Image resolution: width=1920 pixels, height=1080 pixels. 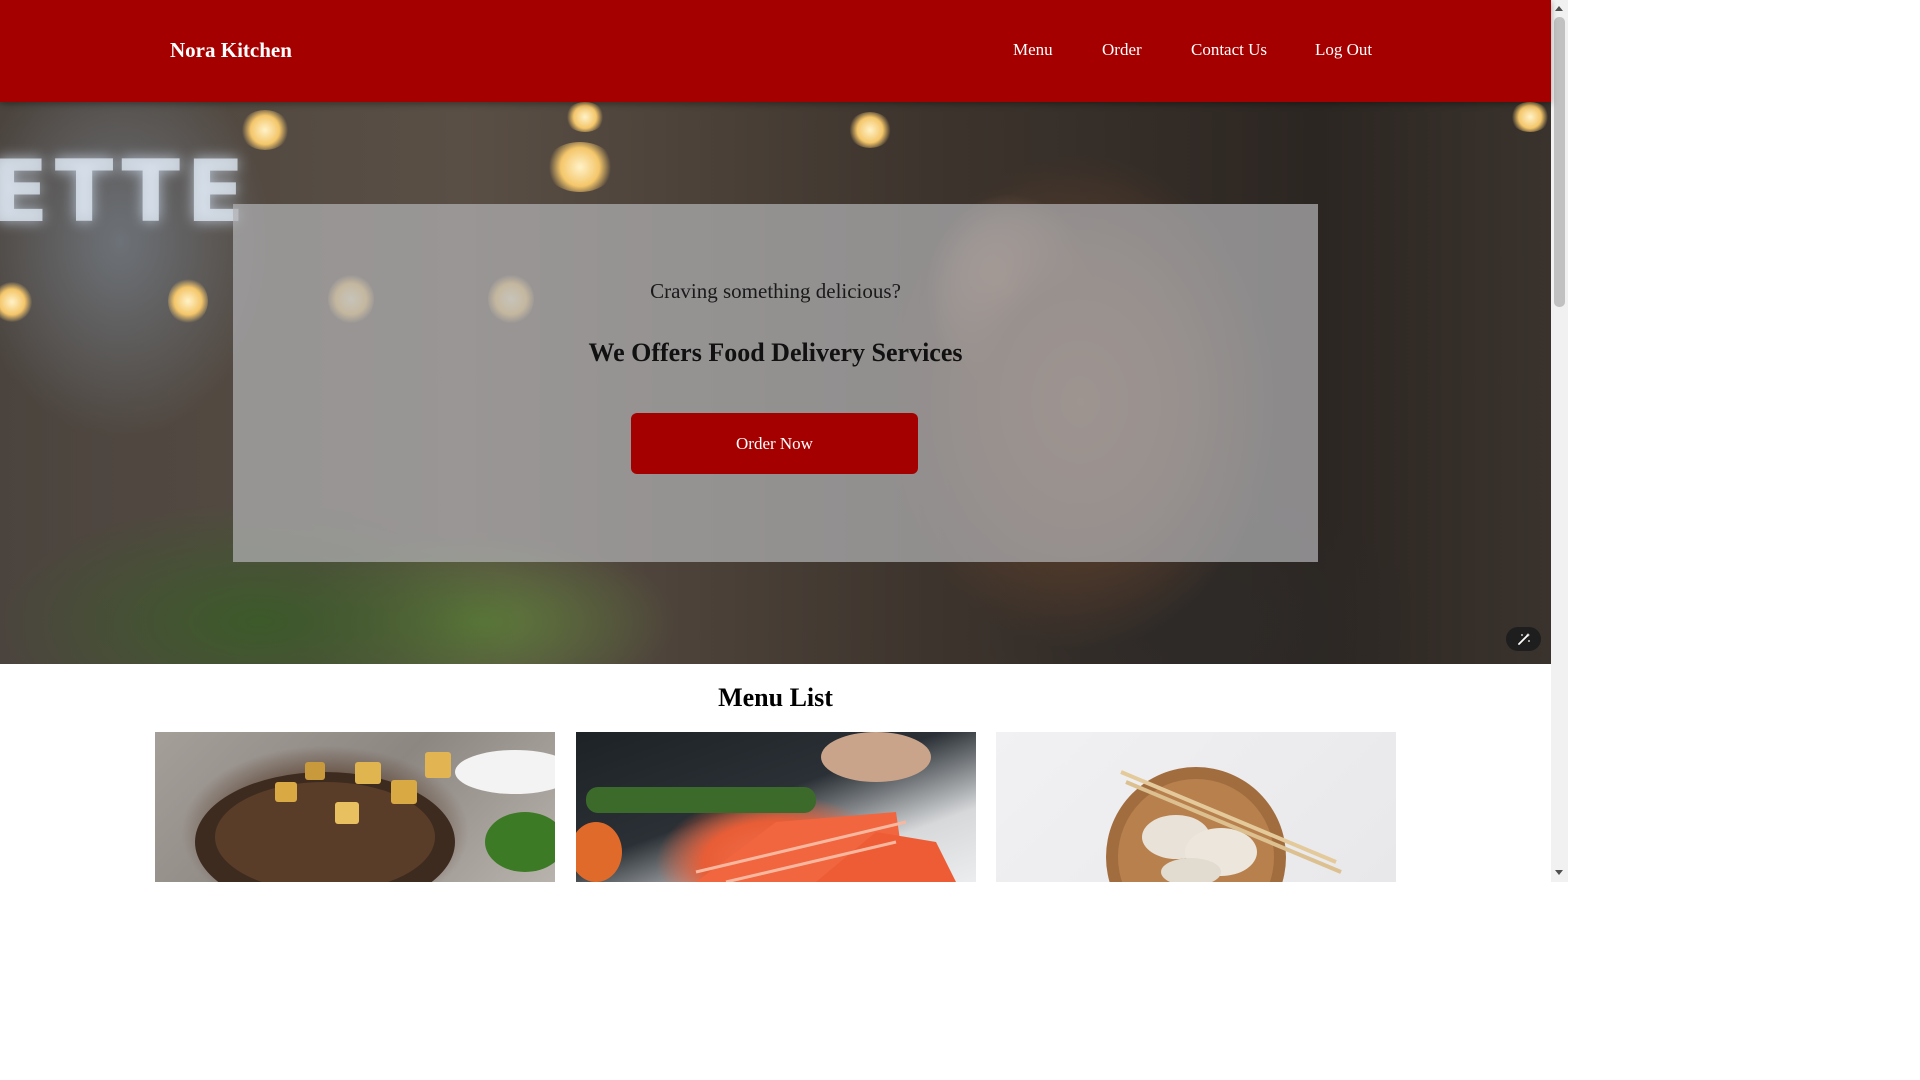 I want to click on menu-card-dumplings, so click(x=1196, y=807).